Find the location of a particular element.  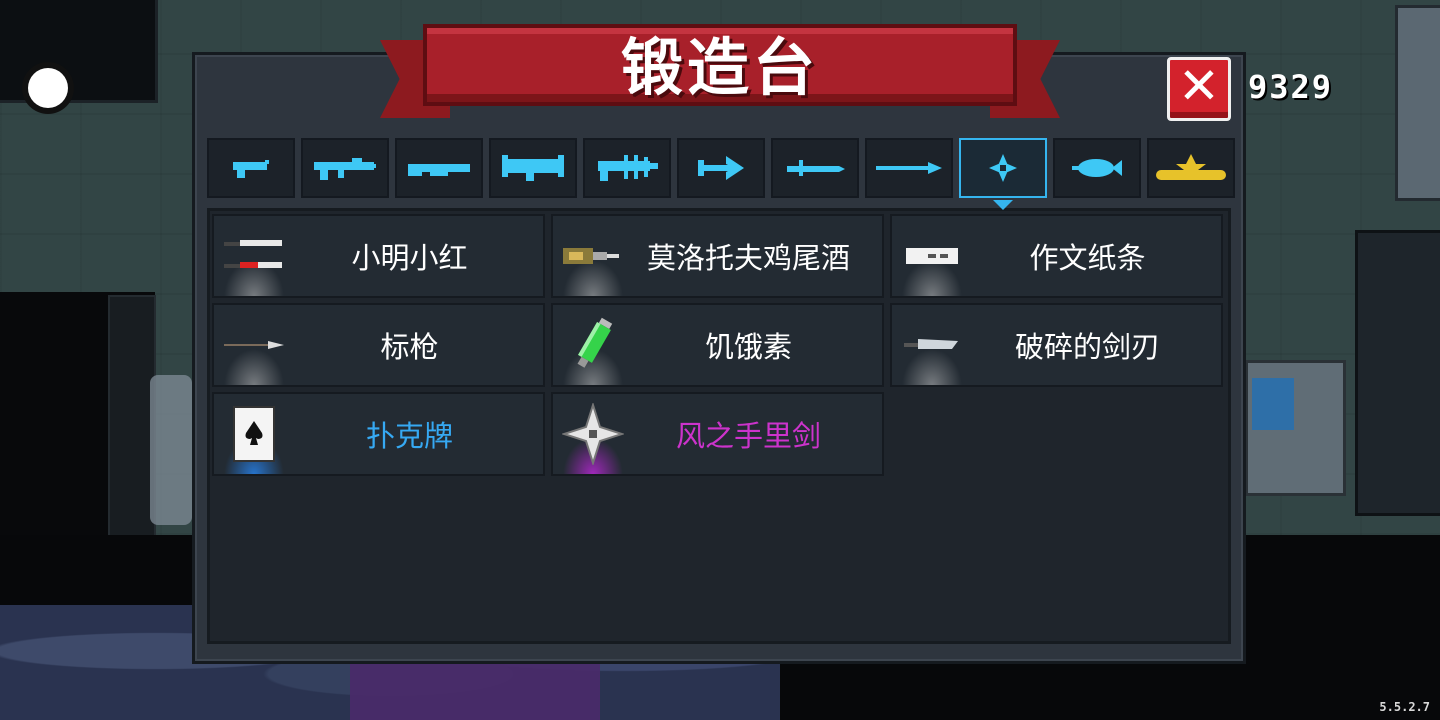

tab-throwing is located at coordinates (1003, 168).